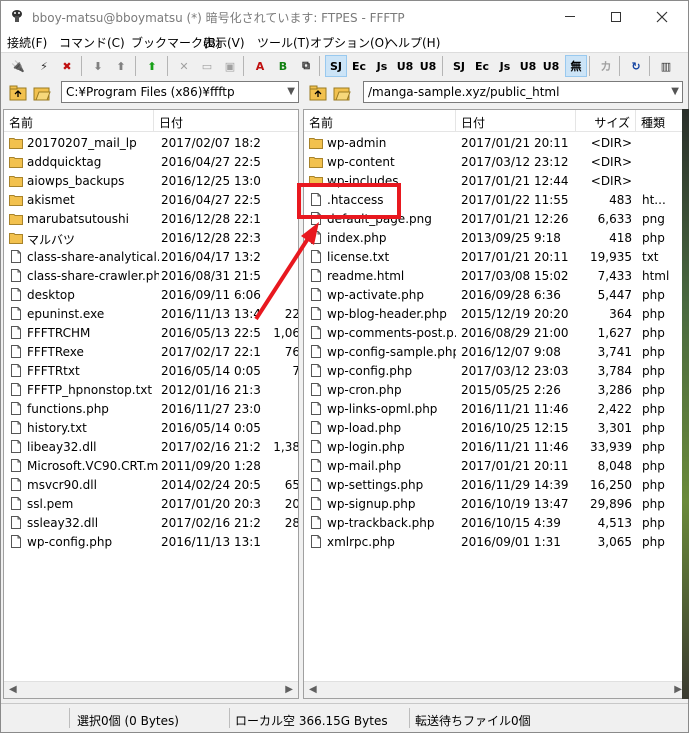 Image resolution: width=689 pixels, height=734 pixels. Describe the element at coordinates (382, 66) in the screenshot. I see `jis-remote-icon: Js` at that location.